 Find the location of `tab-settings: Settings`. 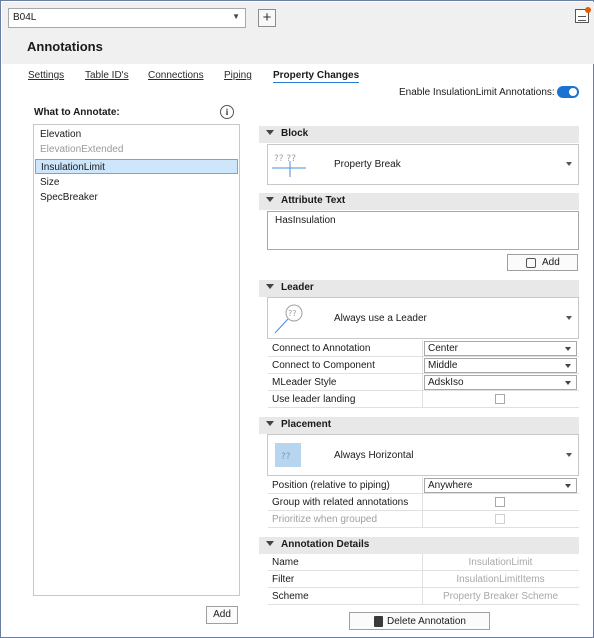

tab-settings: Settings is located at coordinates (46, 75).